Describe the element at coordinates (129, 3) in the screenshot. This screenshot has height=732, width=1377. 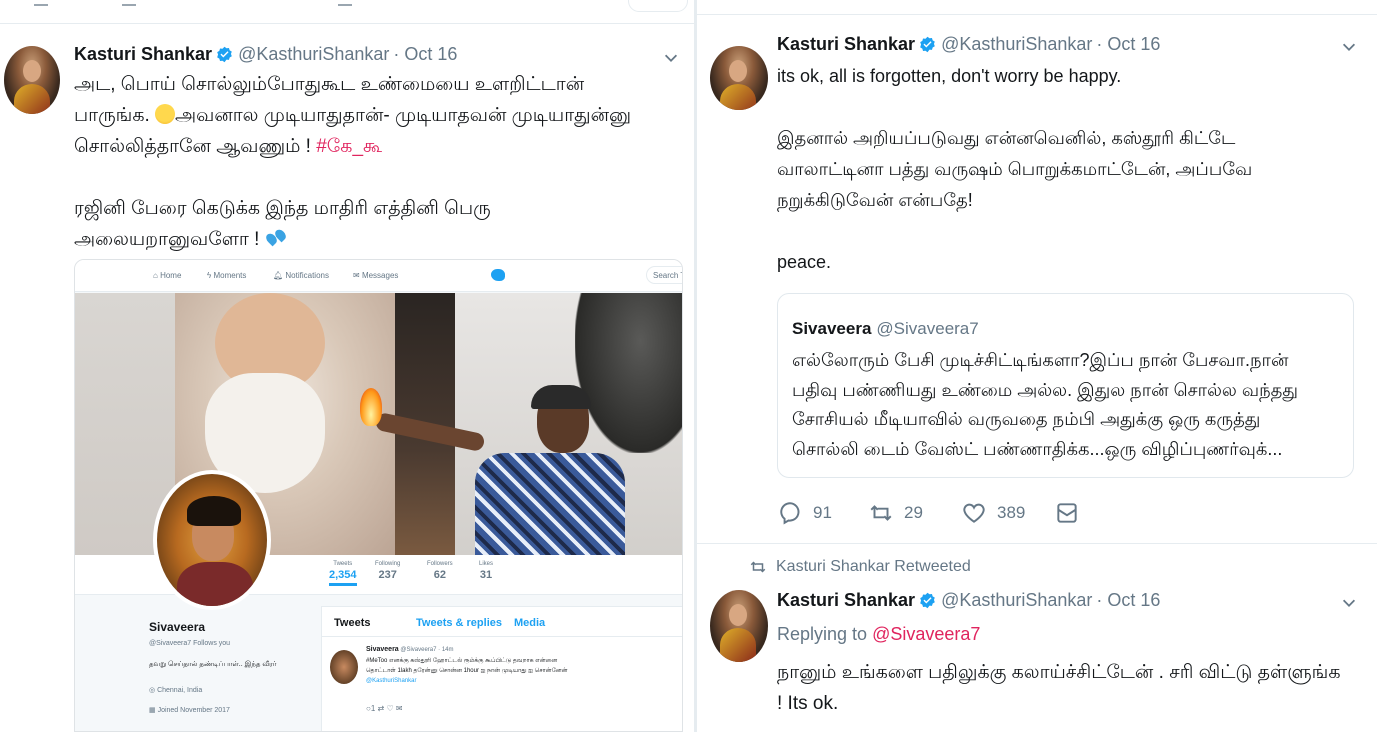
I see `moments-icon` at that location.